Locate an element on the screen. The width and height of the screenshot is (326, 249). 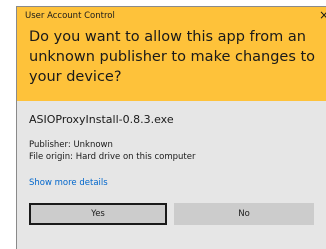
close-icon: × is located at coordinates (322, 15).